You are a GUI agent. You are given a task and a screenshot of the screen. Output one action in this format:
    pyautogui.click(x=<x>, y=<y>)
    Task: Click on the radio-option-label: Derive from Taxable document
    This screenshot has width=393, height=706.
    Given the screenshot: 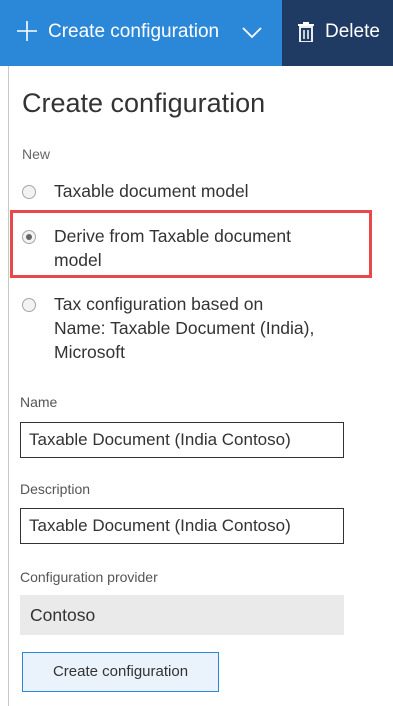 What is the action you would take?
    pyautogui.click(x=173, y=236)
    